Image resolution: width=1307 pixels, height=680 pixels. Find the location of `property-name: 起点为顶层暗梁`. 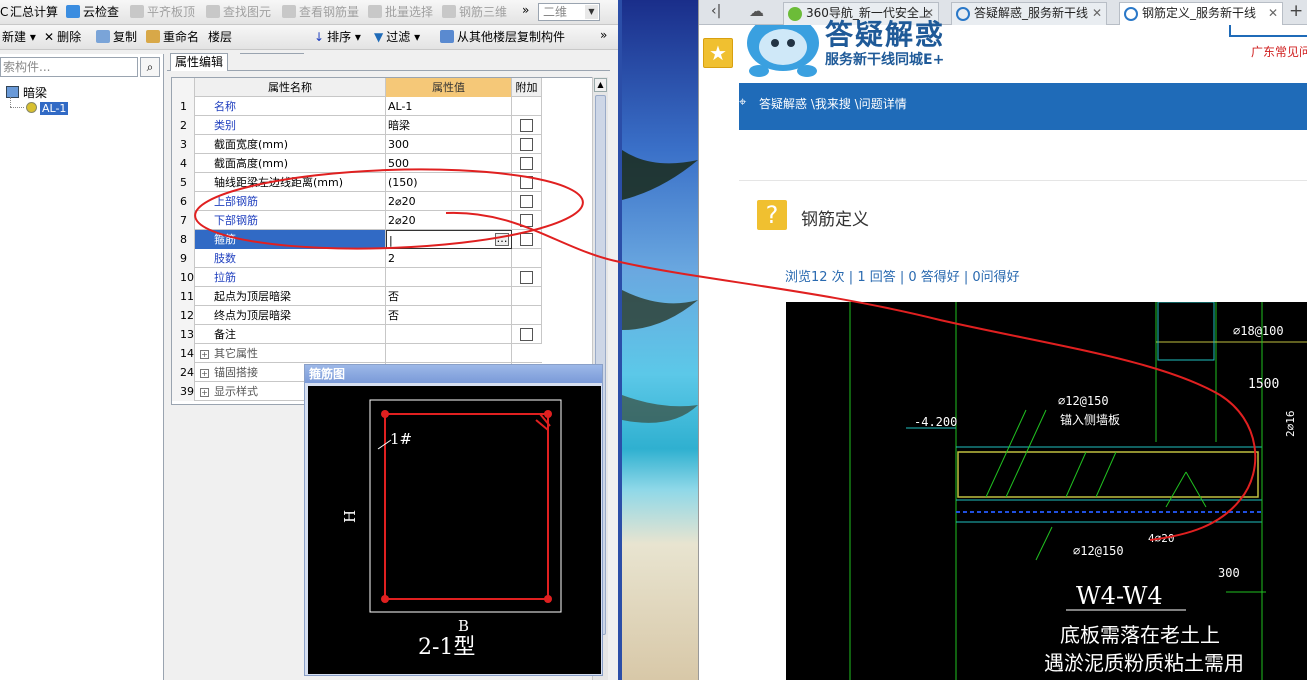

property-name: 起点为顶层暗梁 is located at coordinates (290, 296).